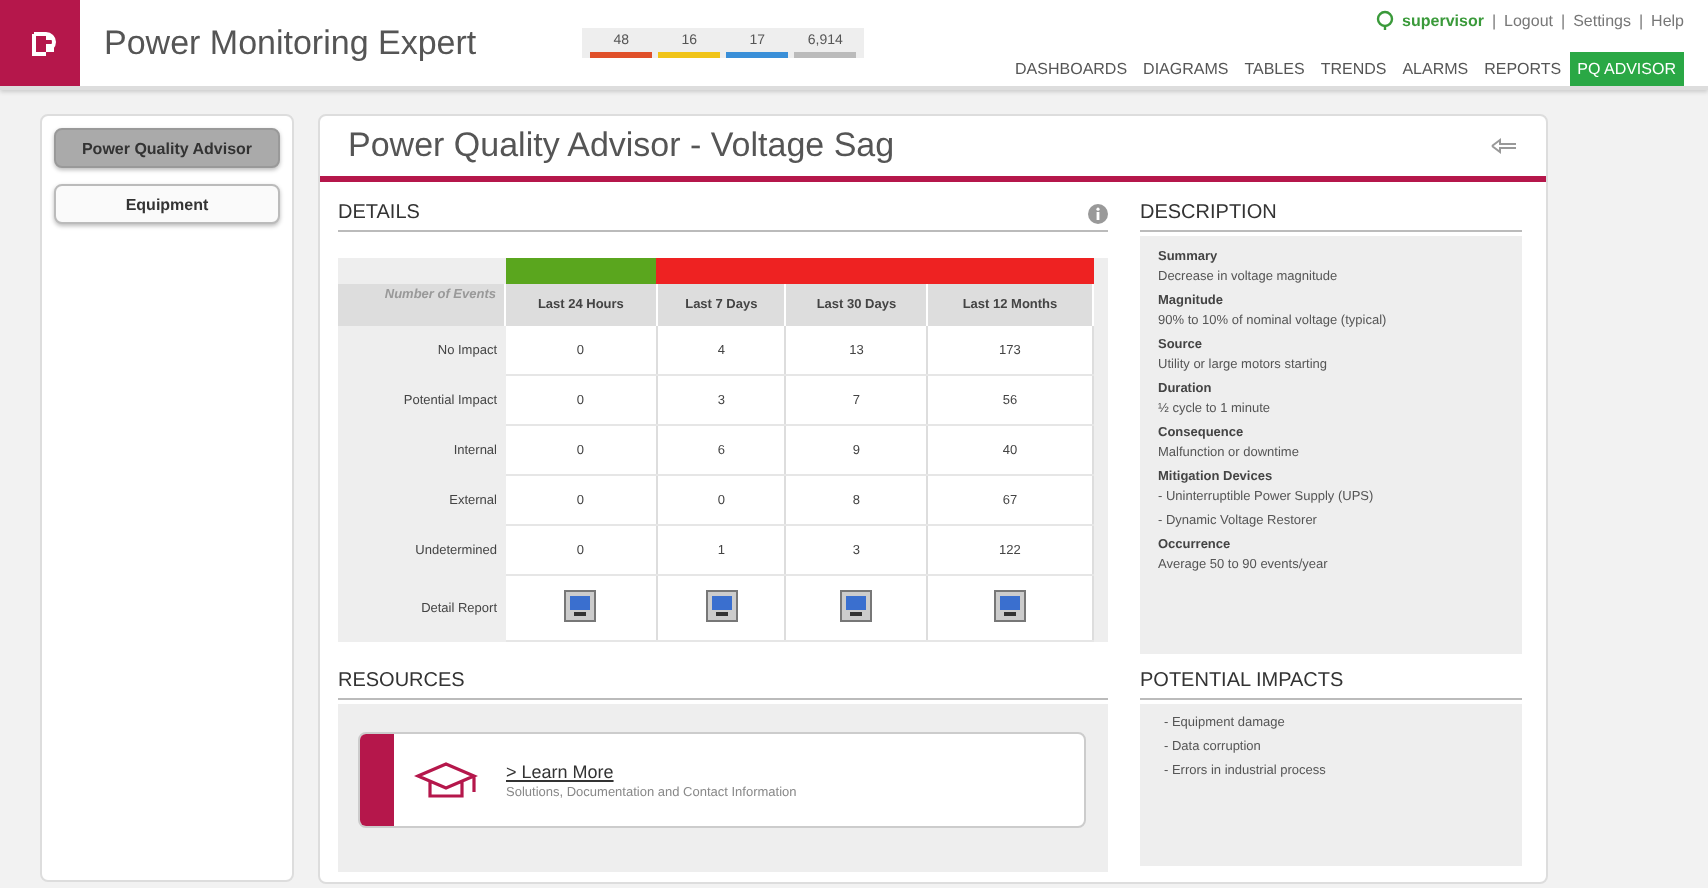 The width and height of the screenshot is (1708, 888). I want to click on nav-tab: DASHBOARDS, so click(1071, 69).